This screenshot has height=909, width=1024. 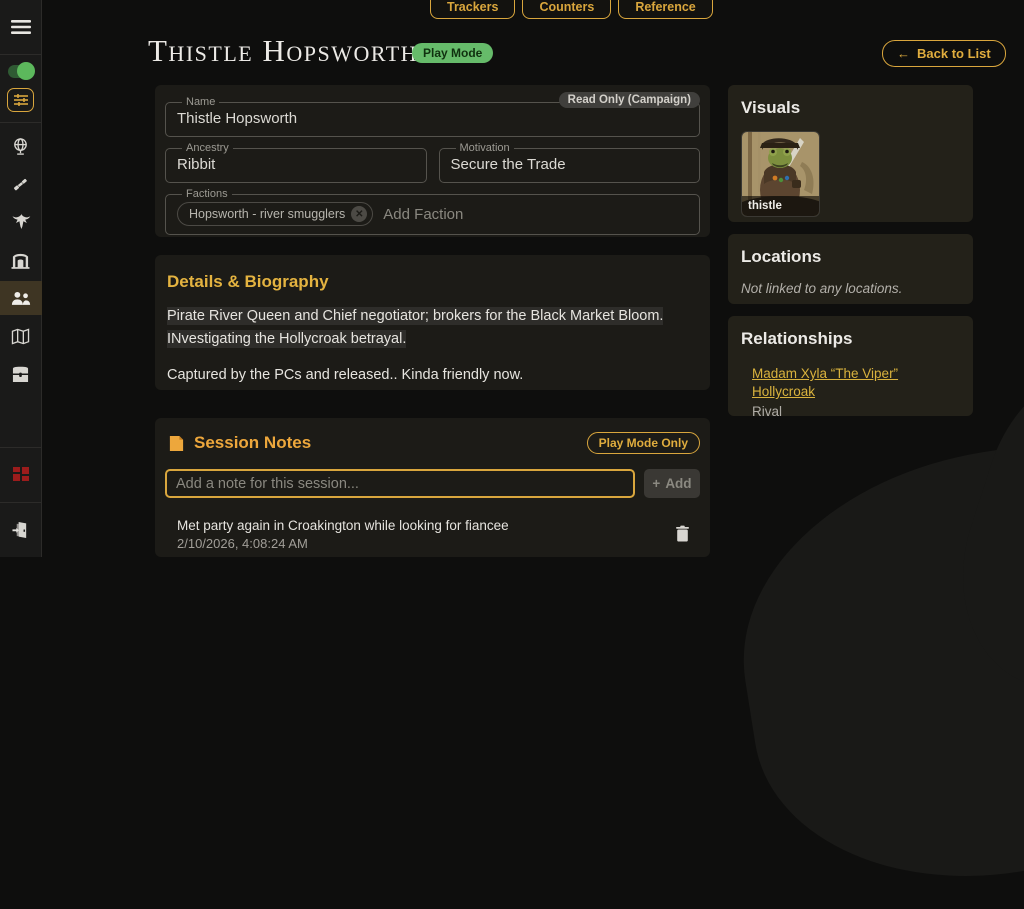 I want to click on back-to-list-button: ← Back to List, so click(x=944, y=53).